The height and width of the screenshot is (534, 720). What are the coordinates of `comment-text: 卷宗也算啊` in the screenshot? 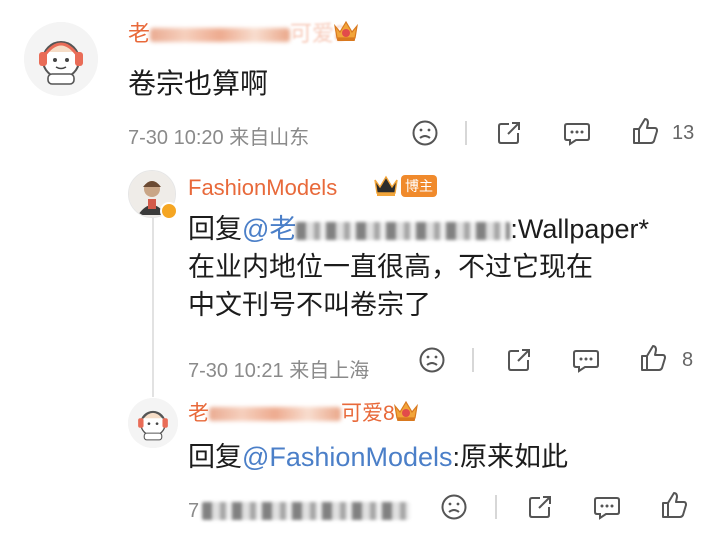 It's located at (198, 83).